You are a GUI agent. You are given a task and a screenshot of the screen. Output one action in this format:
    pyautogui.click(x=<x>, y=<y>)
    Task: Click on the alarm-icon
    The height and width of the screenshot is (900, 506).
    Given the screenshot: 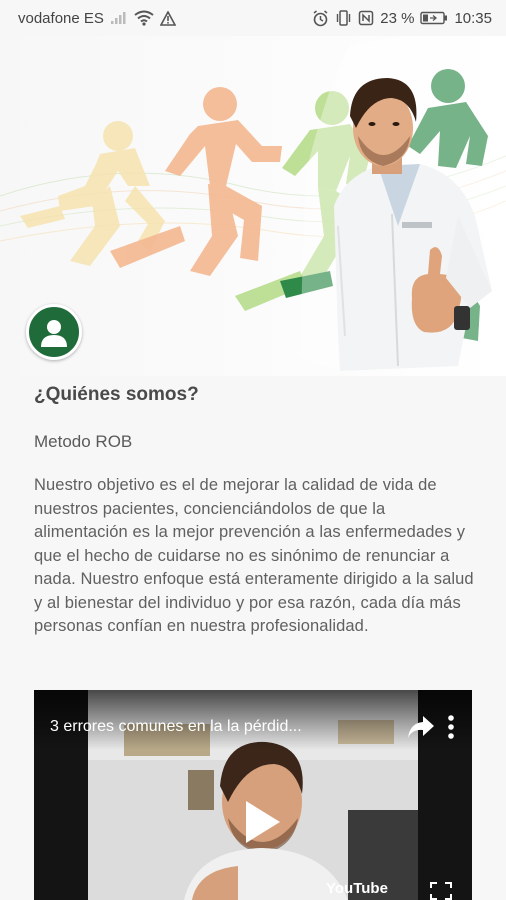 What is the action you would take?
    pyautogui.click(x=320, y=18)
    